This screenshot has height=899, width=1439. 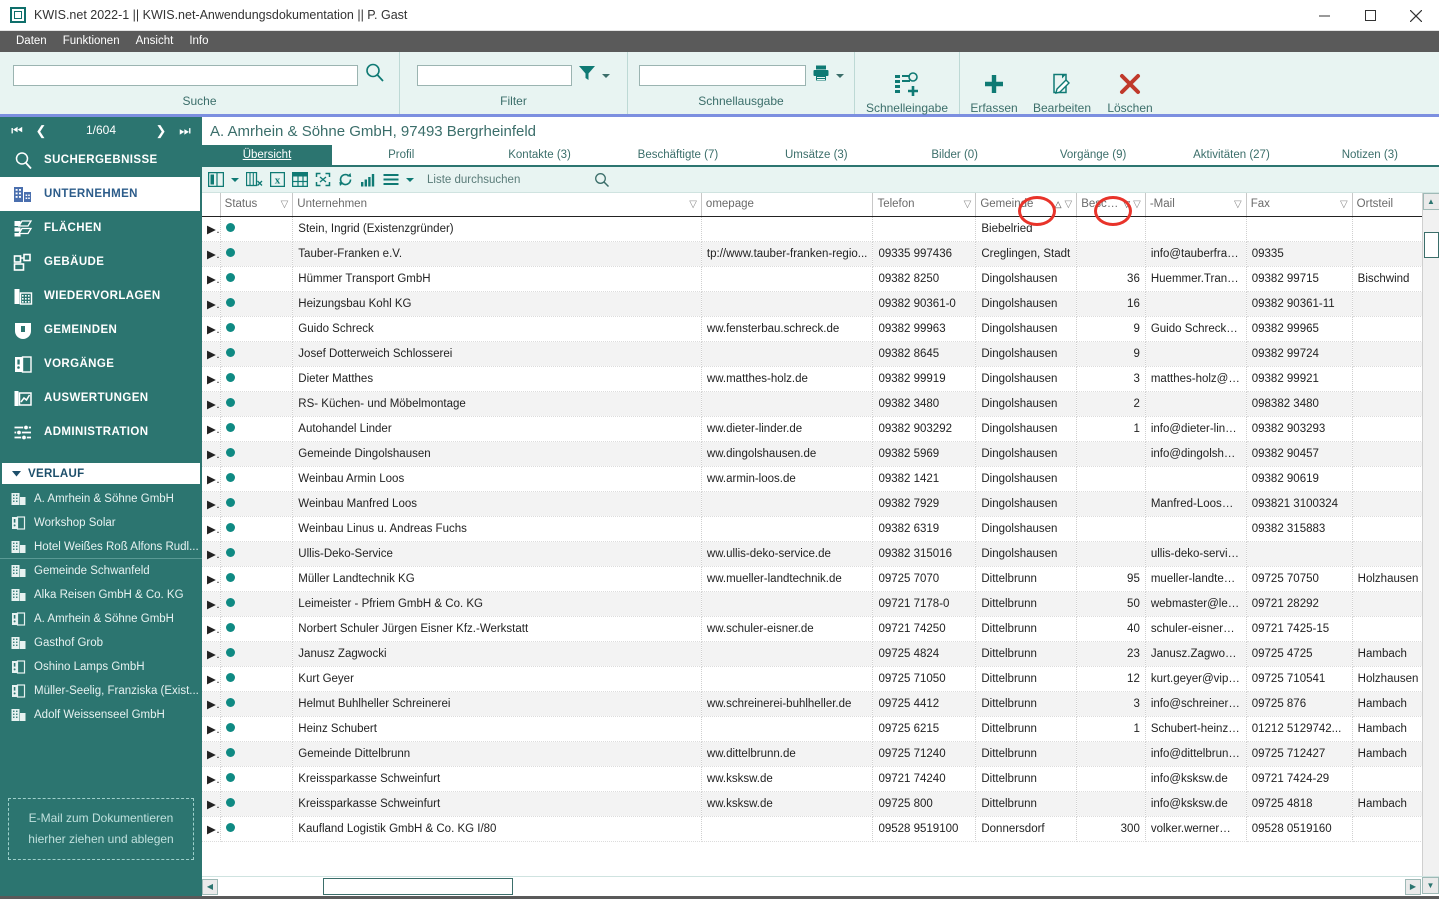 What do you see at coordinates (345, 179) in the screenshot?
I see `refresh-icon` at bounding box center [345, 179].